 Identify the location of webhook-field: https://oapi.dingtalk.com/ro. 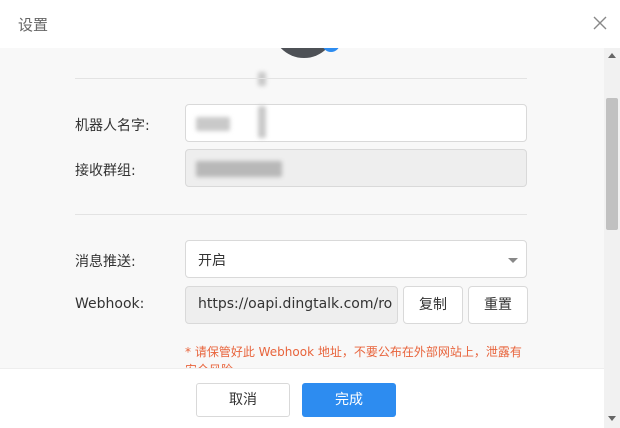
(291, 305).